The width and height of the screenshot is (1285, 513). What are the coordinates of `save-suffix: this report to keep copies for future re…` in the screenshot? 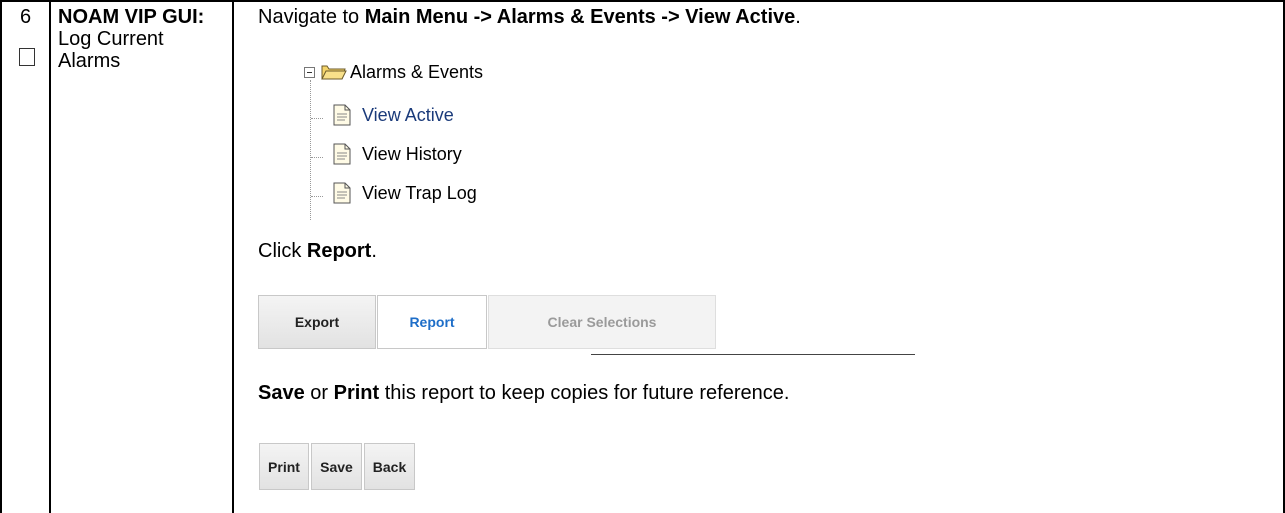 It's located at (584, 393).